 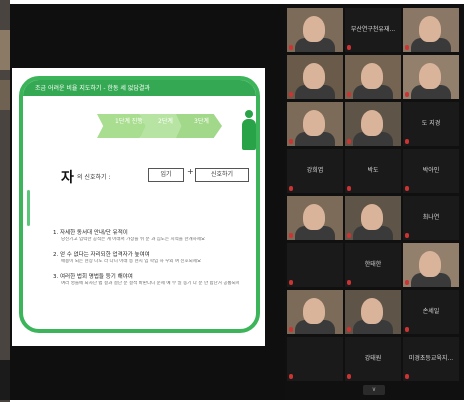 I want to click on gallery-more-button: ∨, so click(x=374, y=390).